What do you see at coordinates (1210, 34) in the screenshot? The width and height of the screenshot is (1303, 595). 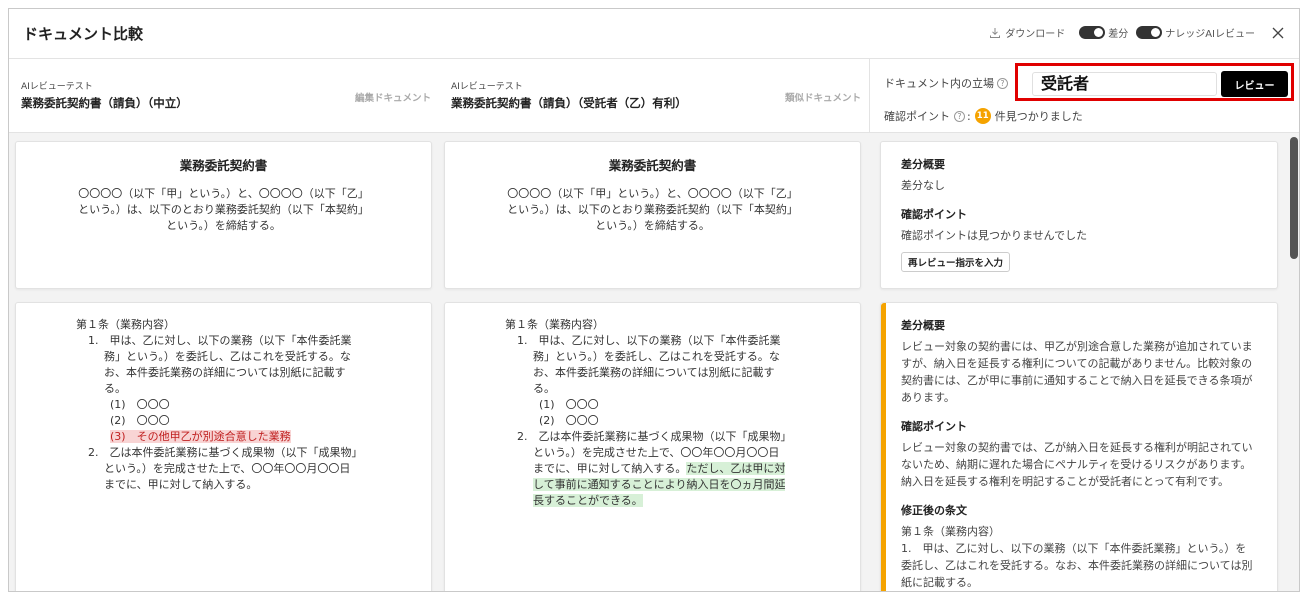 I see `knowledge-toggle-label: ナレッジAIレビュー` at bounding box center [1210, 34].